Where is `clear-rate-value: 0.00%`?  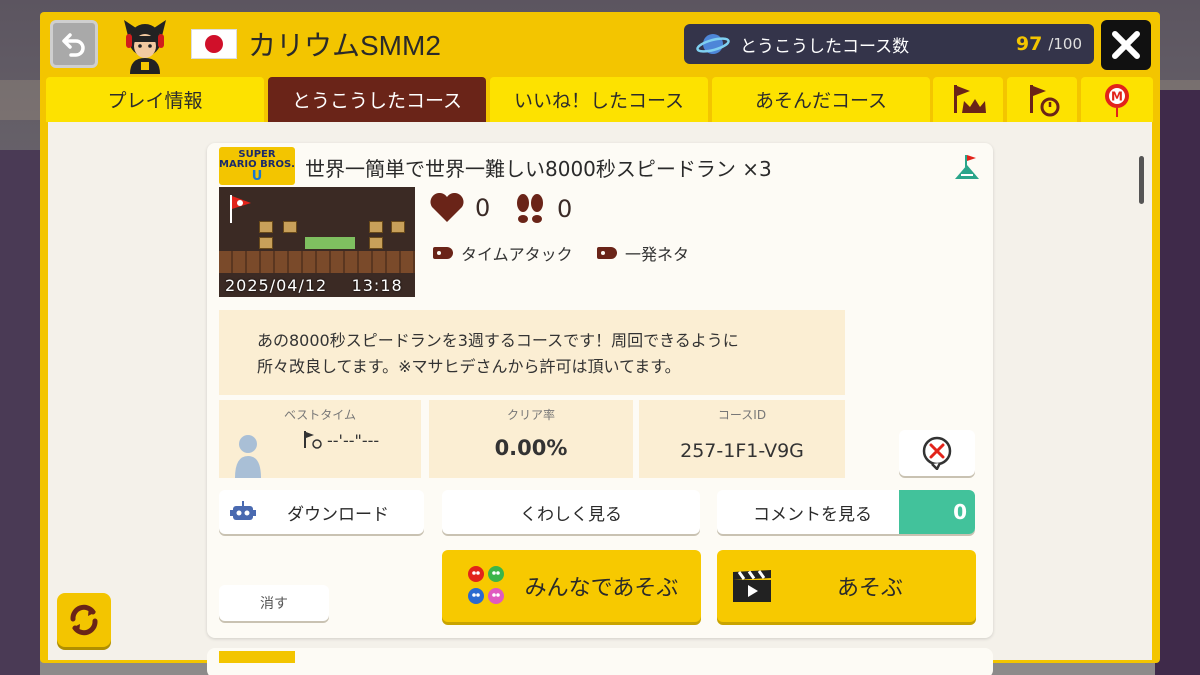
clear-rate-value: 0.00% is located at coordinates (531, 448).